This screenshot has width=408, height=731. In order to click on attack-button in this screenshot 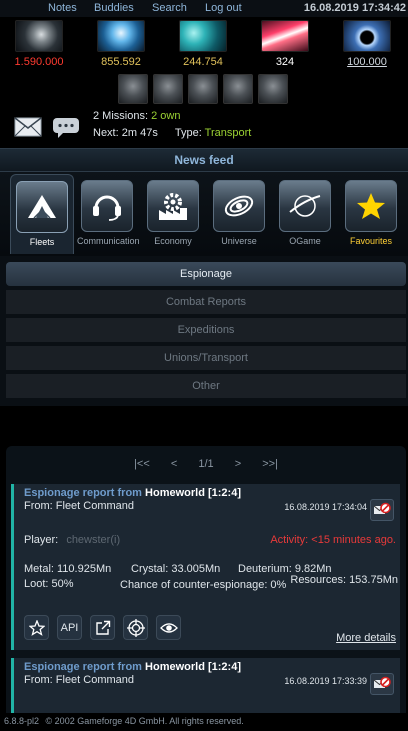, I will do `click(135, 627)`.